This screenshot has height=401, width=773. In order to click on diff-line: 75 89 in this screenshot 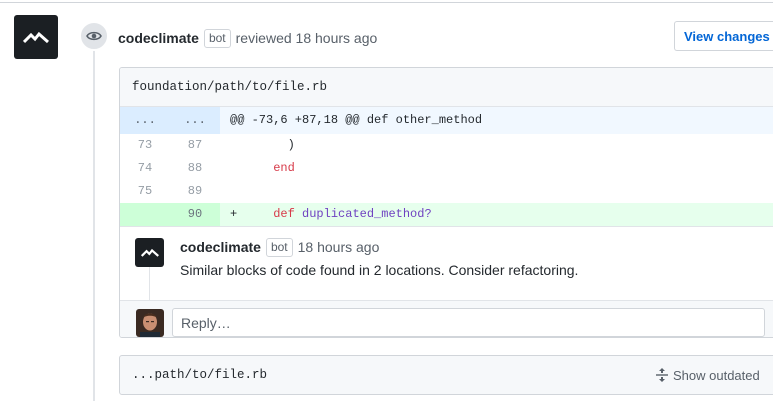, I will do `click(446, 191)`.